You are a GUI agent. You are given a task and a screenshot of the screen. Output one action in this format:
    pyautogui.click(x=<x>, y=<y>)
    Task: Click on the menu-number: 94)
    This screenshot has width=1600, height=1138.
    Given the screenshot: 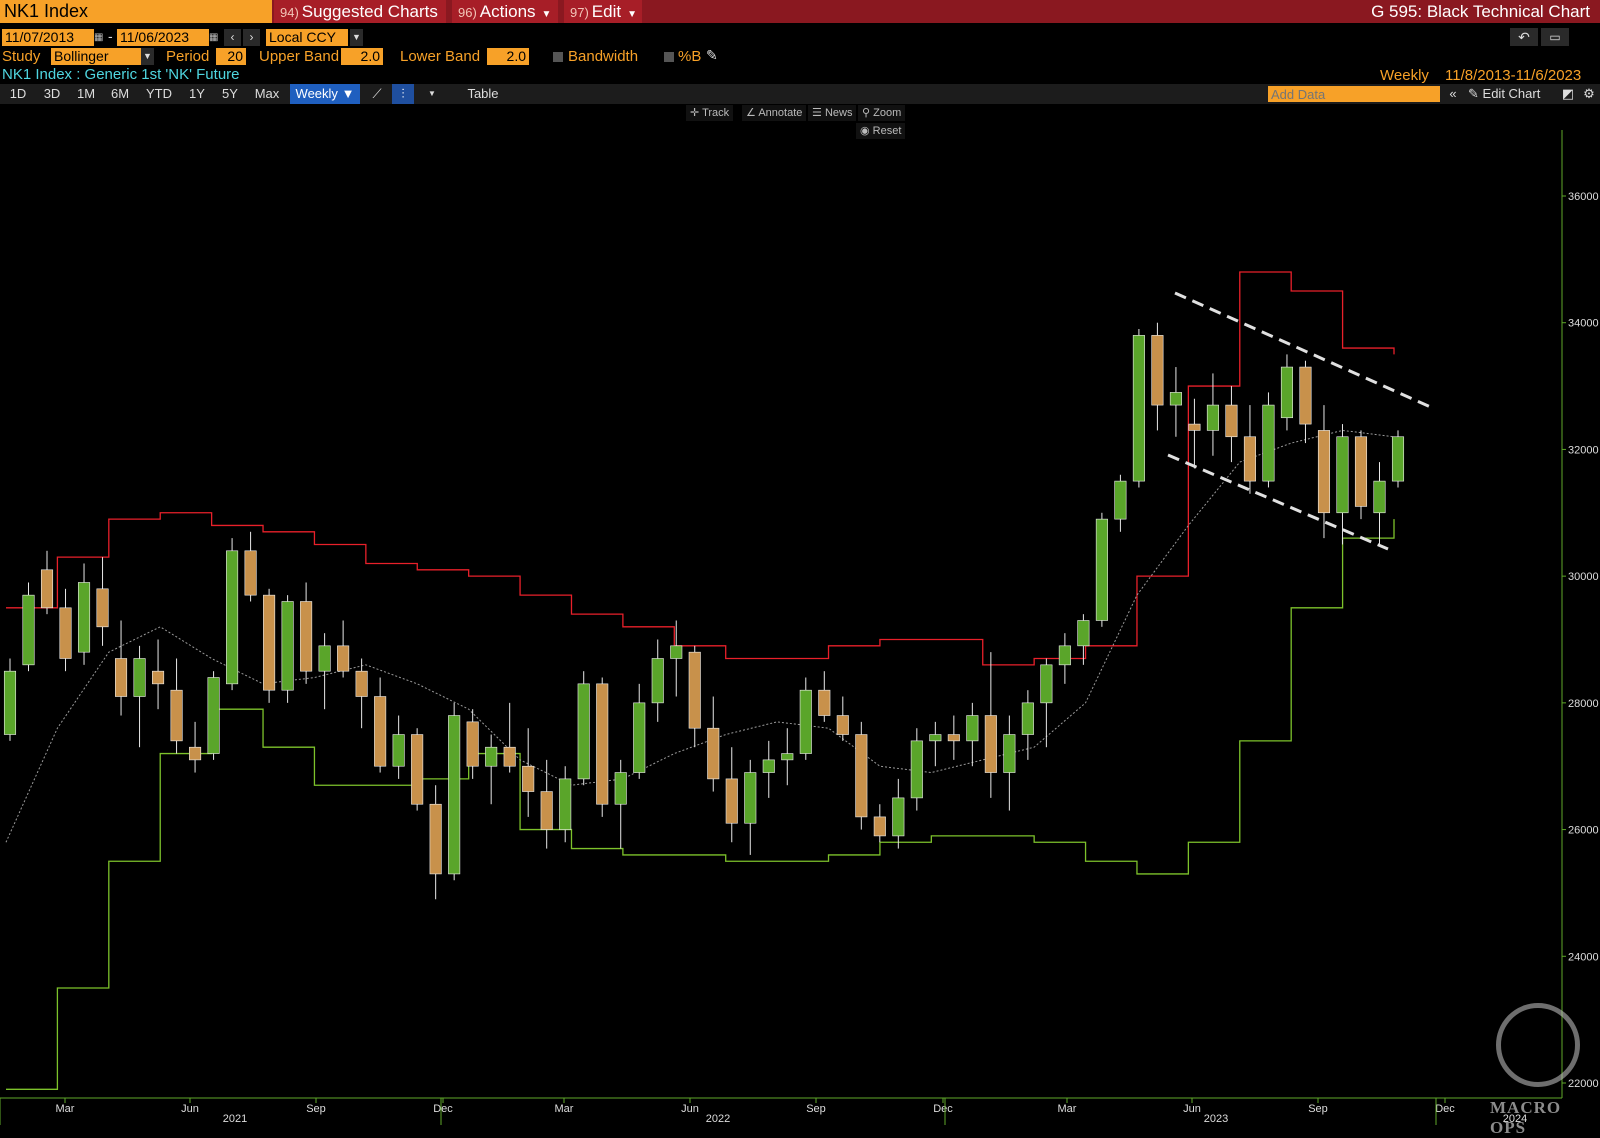 What is the action you would take?
    pyautogui.click(x=289, y=12)
    